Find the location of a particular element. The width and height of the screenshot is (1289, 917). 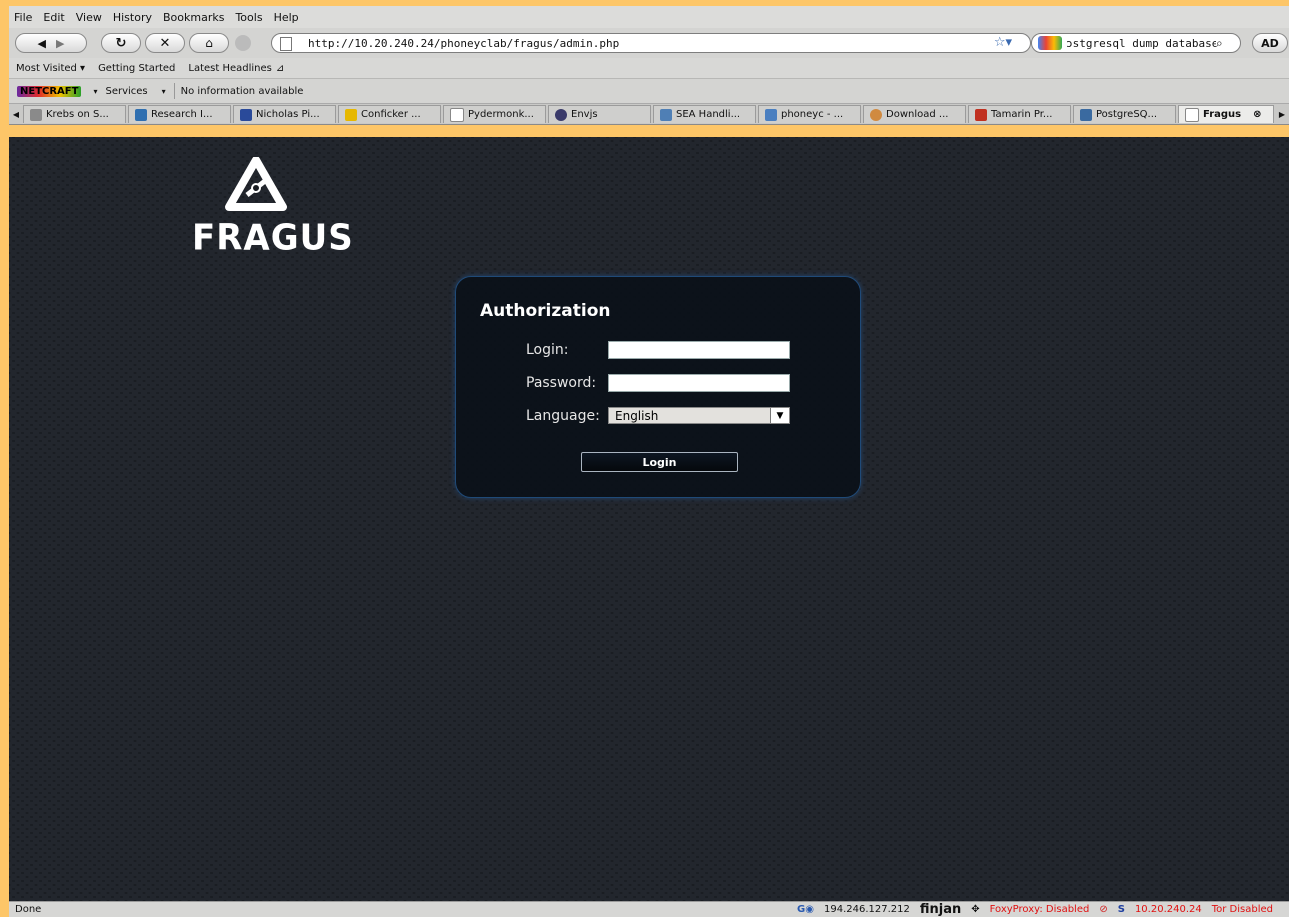

tab-scroll-right-icon: ▶ is located at coordinates (1282, 114).